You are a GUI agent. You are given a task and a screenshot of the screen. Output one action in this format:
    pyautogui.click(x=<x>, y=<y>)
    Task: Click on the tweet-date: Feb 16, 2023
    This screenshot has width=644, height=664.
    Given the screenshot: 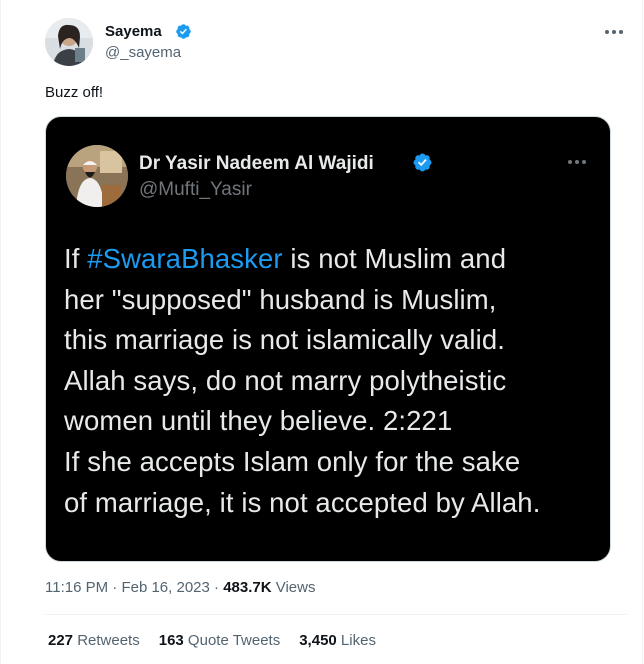 What is the action you would take?
    pyautogui.click(x=165, y=587)
    